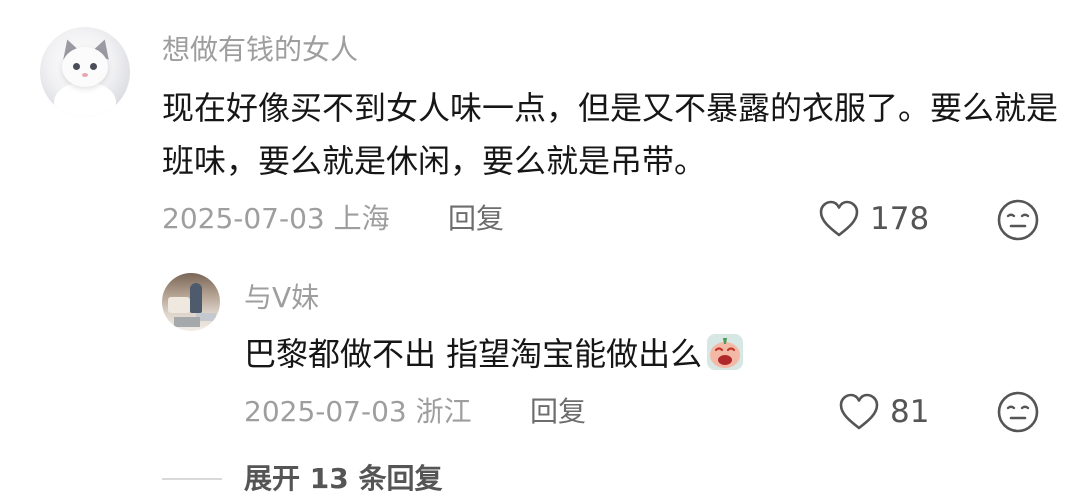 The height and width of the screenshot is (504, 1080). What do you see at coordinates (725, 352) in the screenshot?
I see `crying-emoji-icon` at bounding box center [725, 352].